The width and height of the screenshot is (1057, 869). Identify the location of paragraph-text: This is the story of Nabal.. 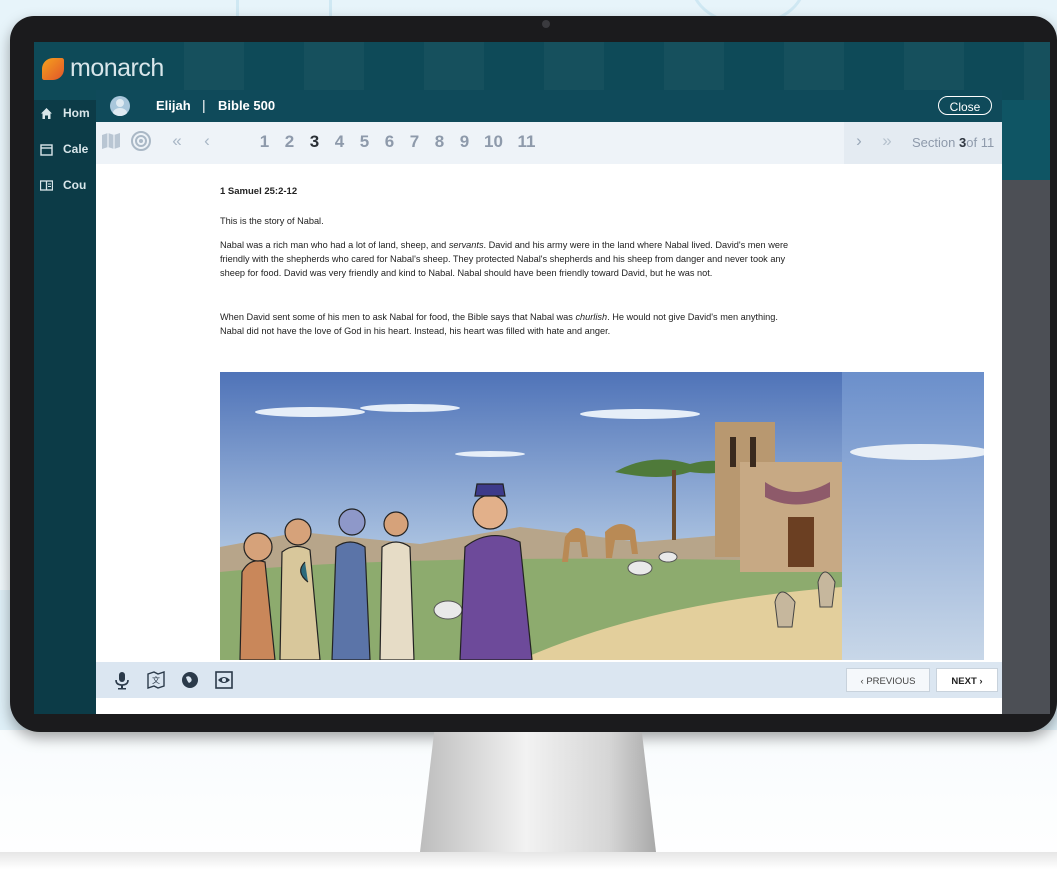
(272, 221).